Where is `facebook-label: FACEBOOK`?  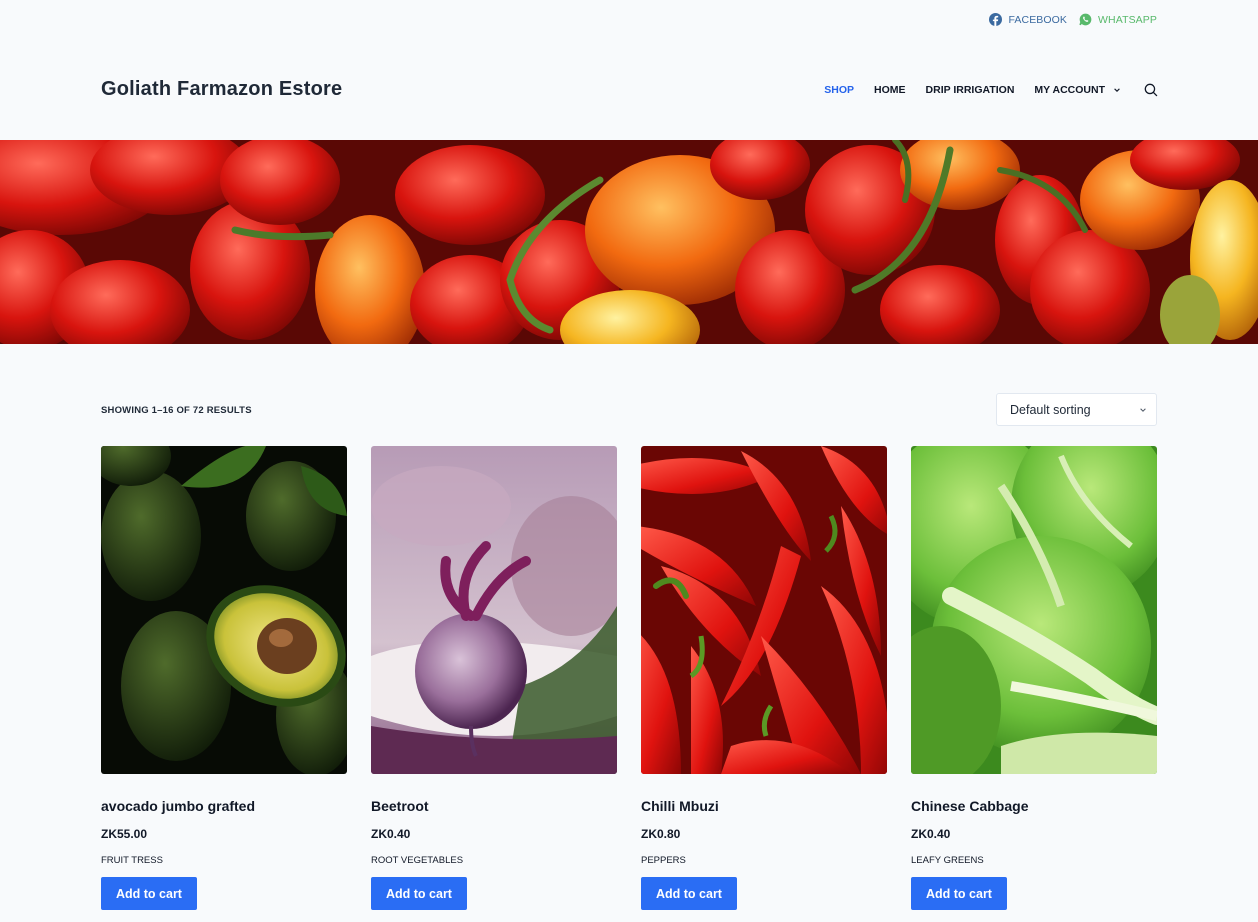
facebook-label: FACEBOOK is located at coordinates (1038, 19).